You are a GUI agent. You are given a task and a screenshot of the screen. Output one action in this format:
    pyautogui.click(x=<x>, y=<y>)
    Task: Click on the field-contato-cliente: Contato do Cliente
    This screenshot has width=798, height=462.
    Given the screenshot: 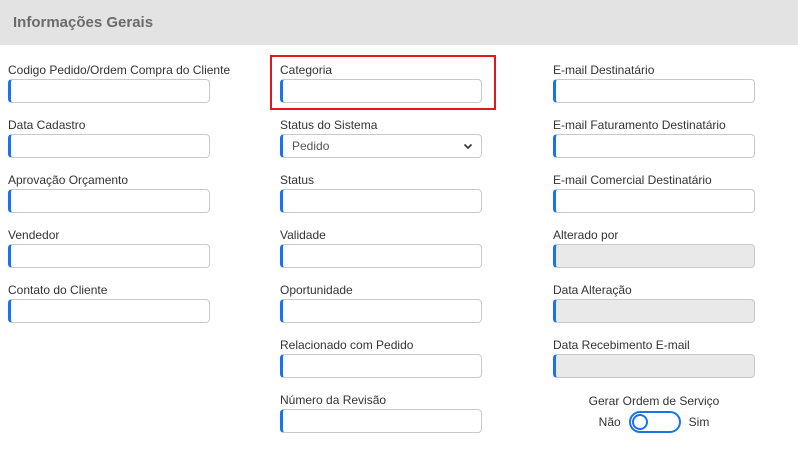 What is the action you would take?
    pyautogui.click(x=109, y=303)
    